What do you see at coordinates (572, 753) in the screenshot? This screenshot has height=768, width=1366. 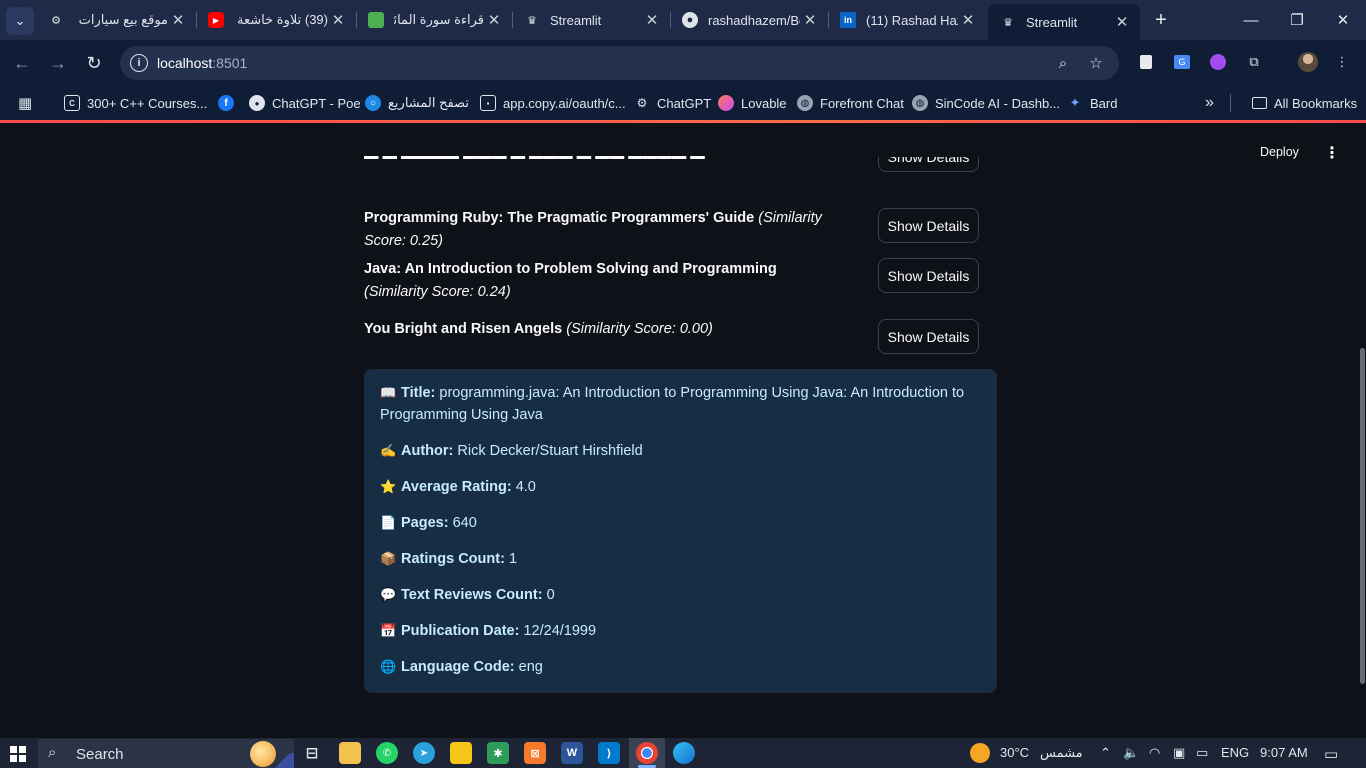 I see `word-icon: W` at bounding box center [572, 753].